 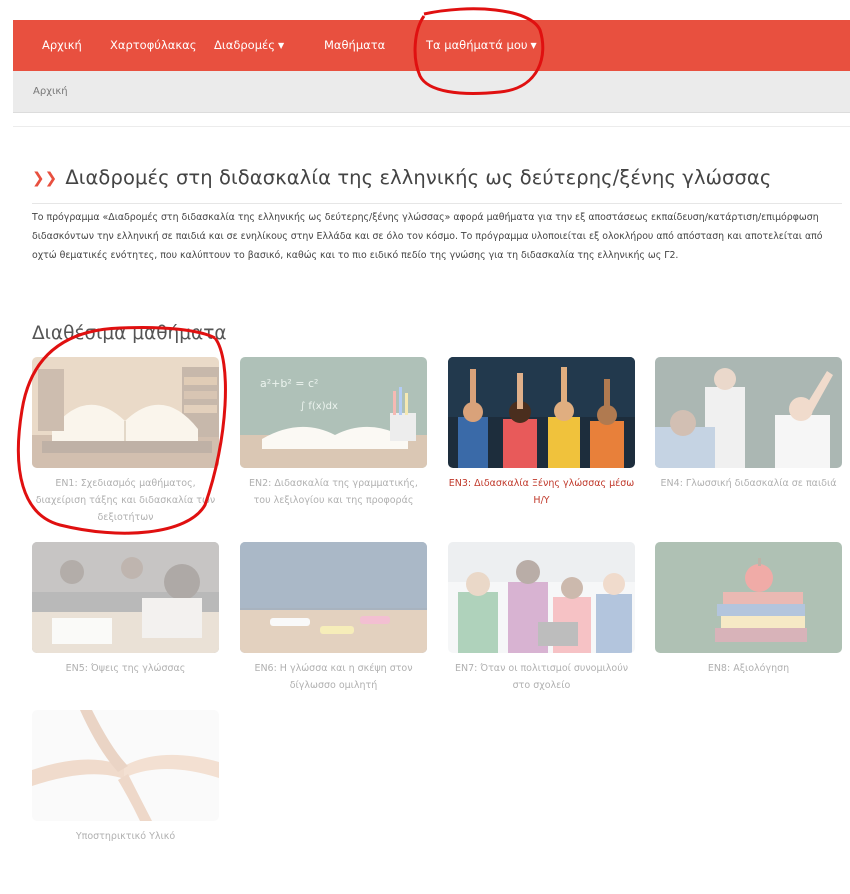 What do you see at coordinates (50, 91) in the screenshot?
I see `breadcrumb-home-link: Αρχική` at bounding box center [50, 91].